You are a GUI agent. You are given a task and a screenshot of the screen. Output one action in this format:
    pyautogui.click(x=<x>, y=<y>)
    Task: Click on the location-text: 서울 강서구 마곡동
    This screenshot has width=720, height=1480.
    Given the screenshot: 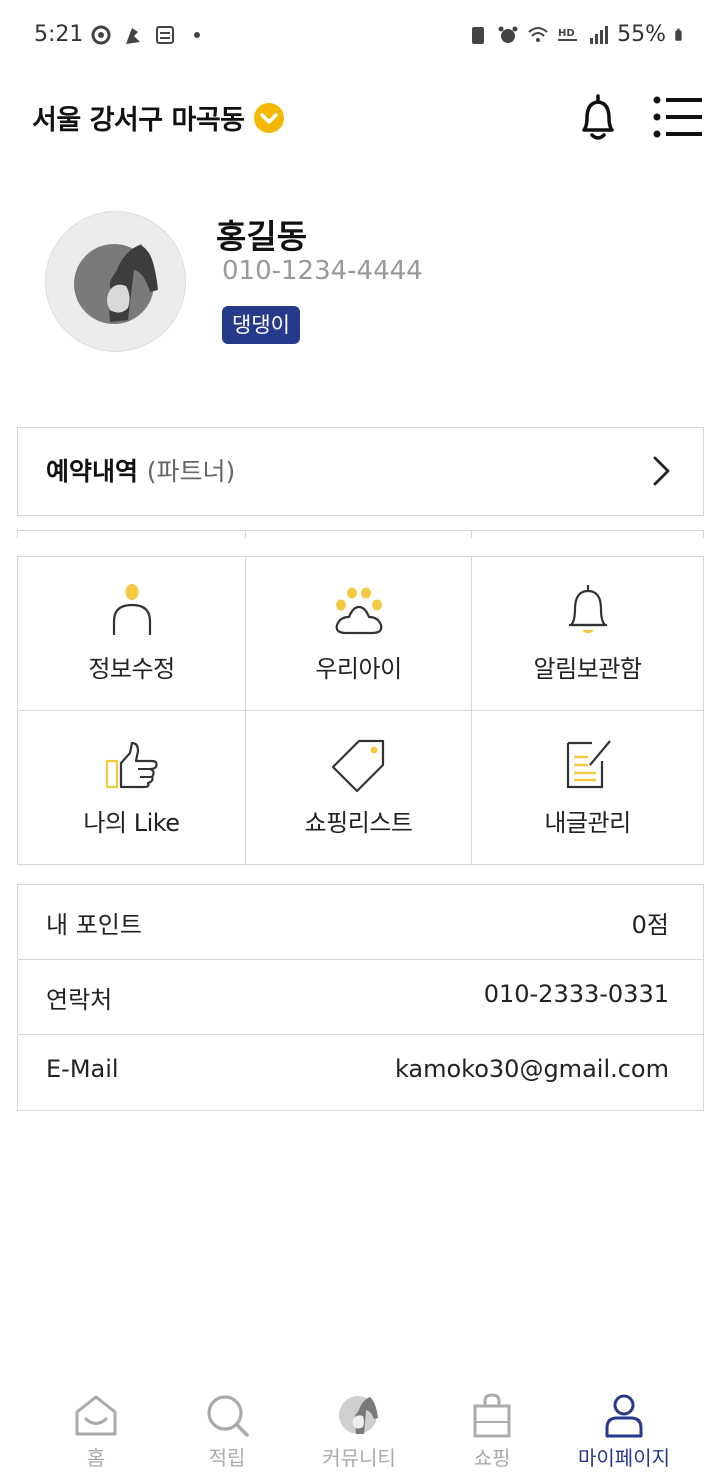 What is the action you would take?
    pyautogui.click(x=138, y=120)
    